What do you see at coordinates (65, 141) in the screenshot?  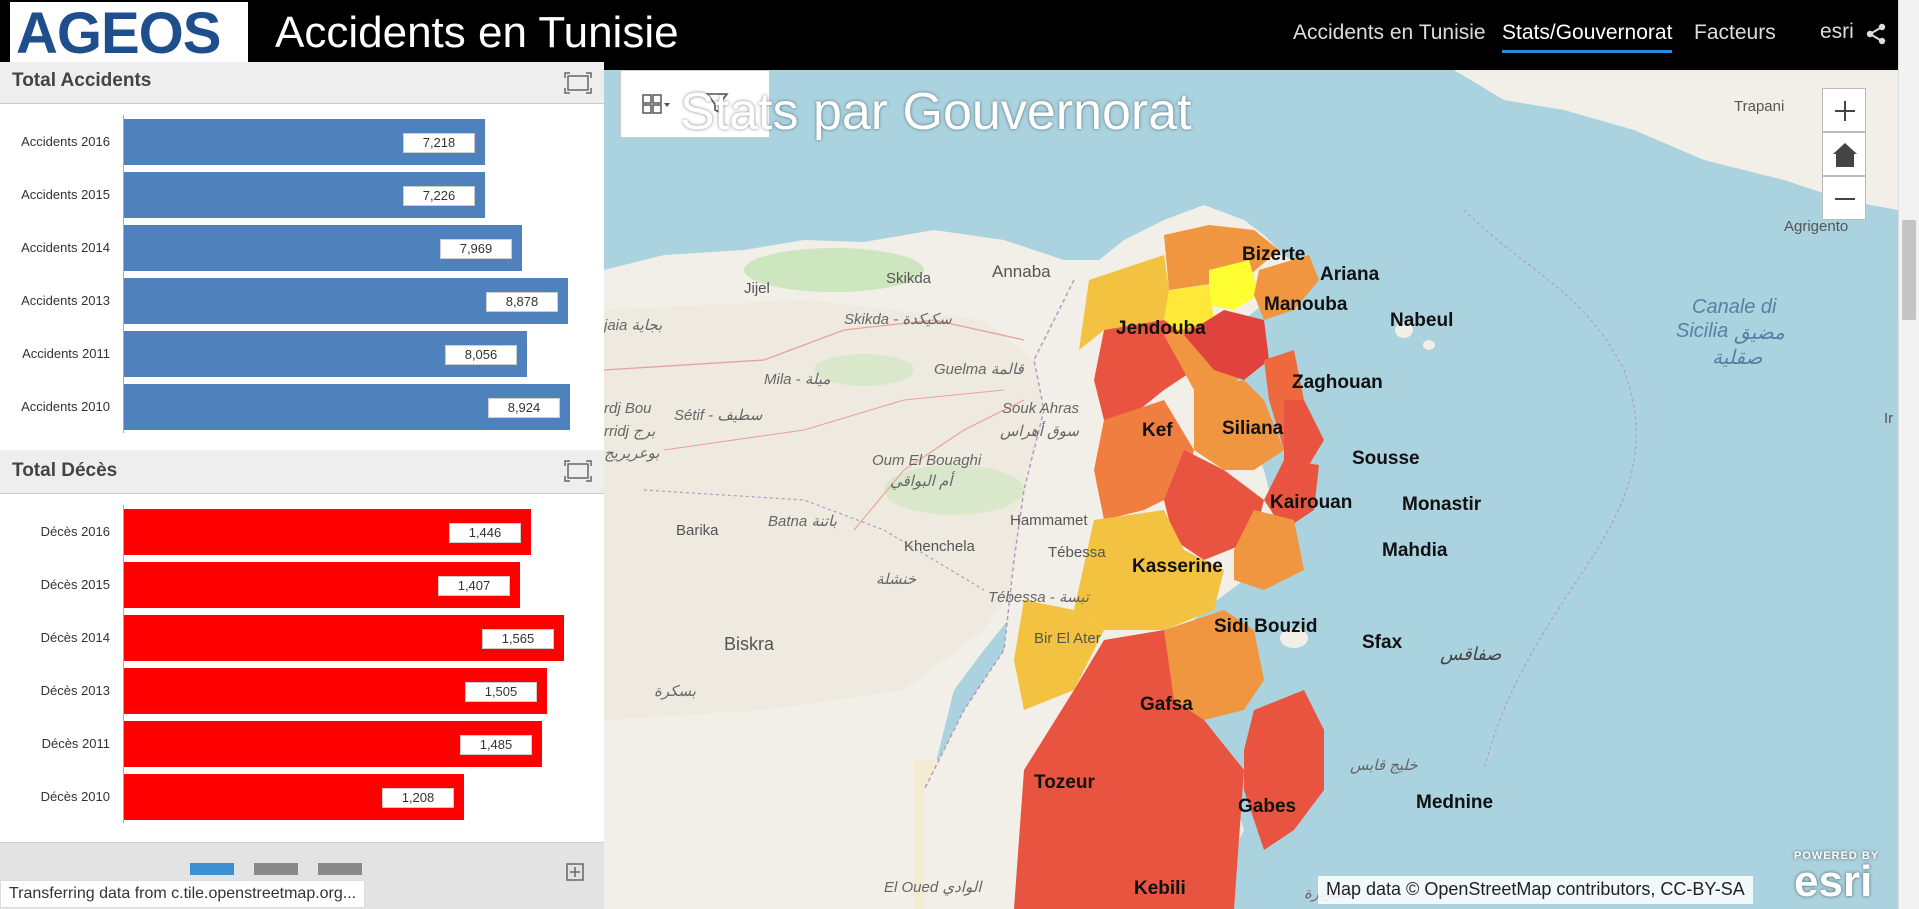 I see `accidents-bar-label: Accidents 2016` at bounding box center [65, 141].